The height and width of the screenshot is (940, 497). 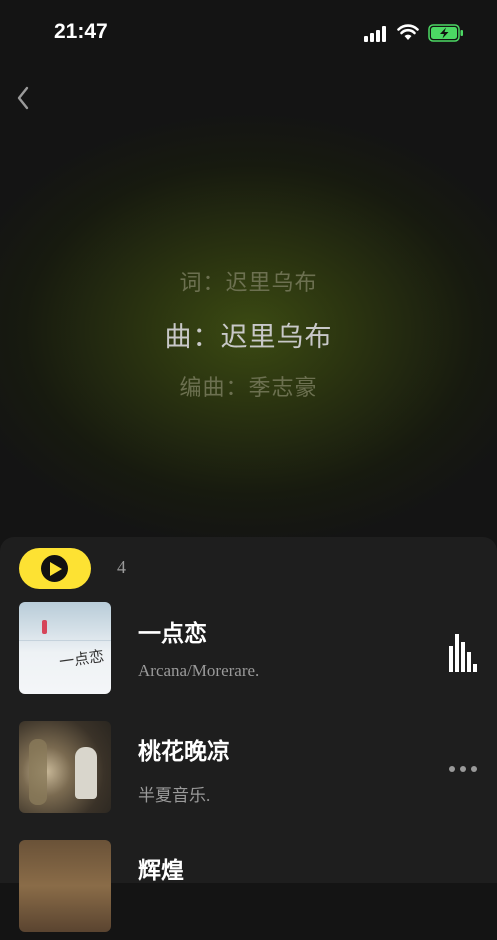 I want to click on song-row: 桃花晚凉 半夏音乐., so click(x=248, y=771).